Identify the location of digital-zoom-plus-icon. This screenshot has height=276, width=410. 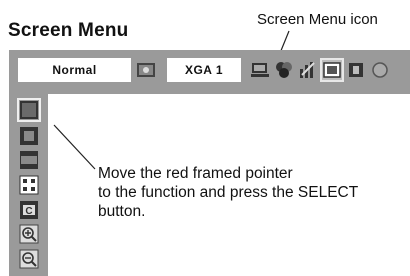
(29, 234).